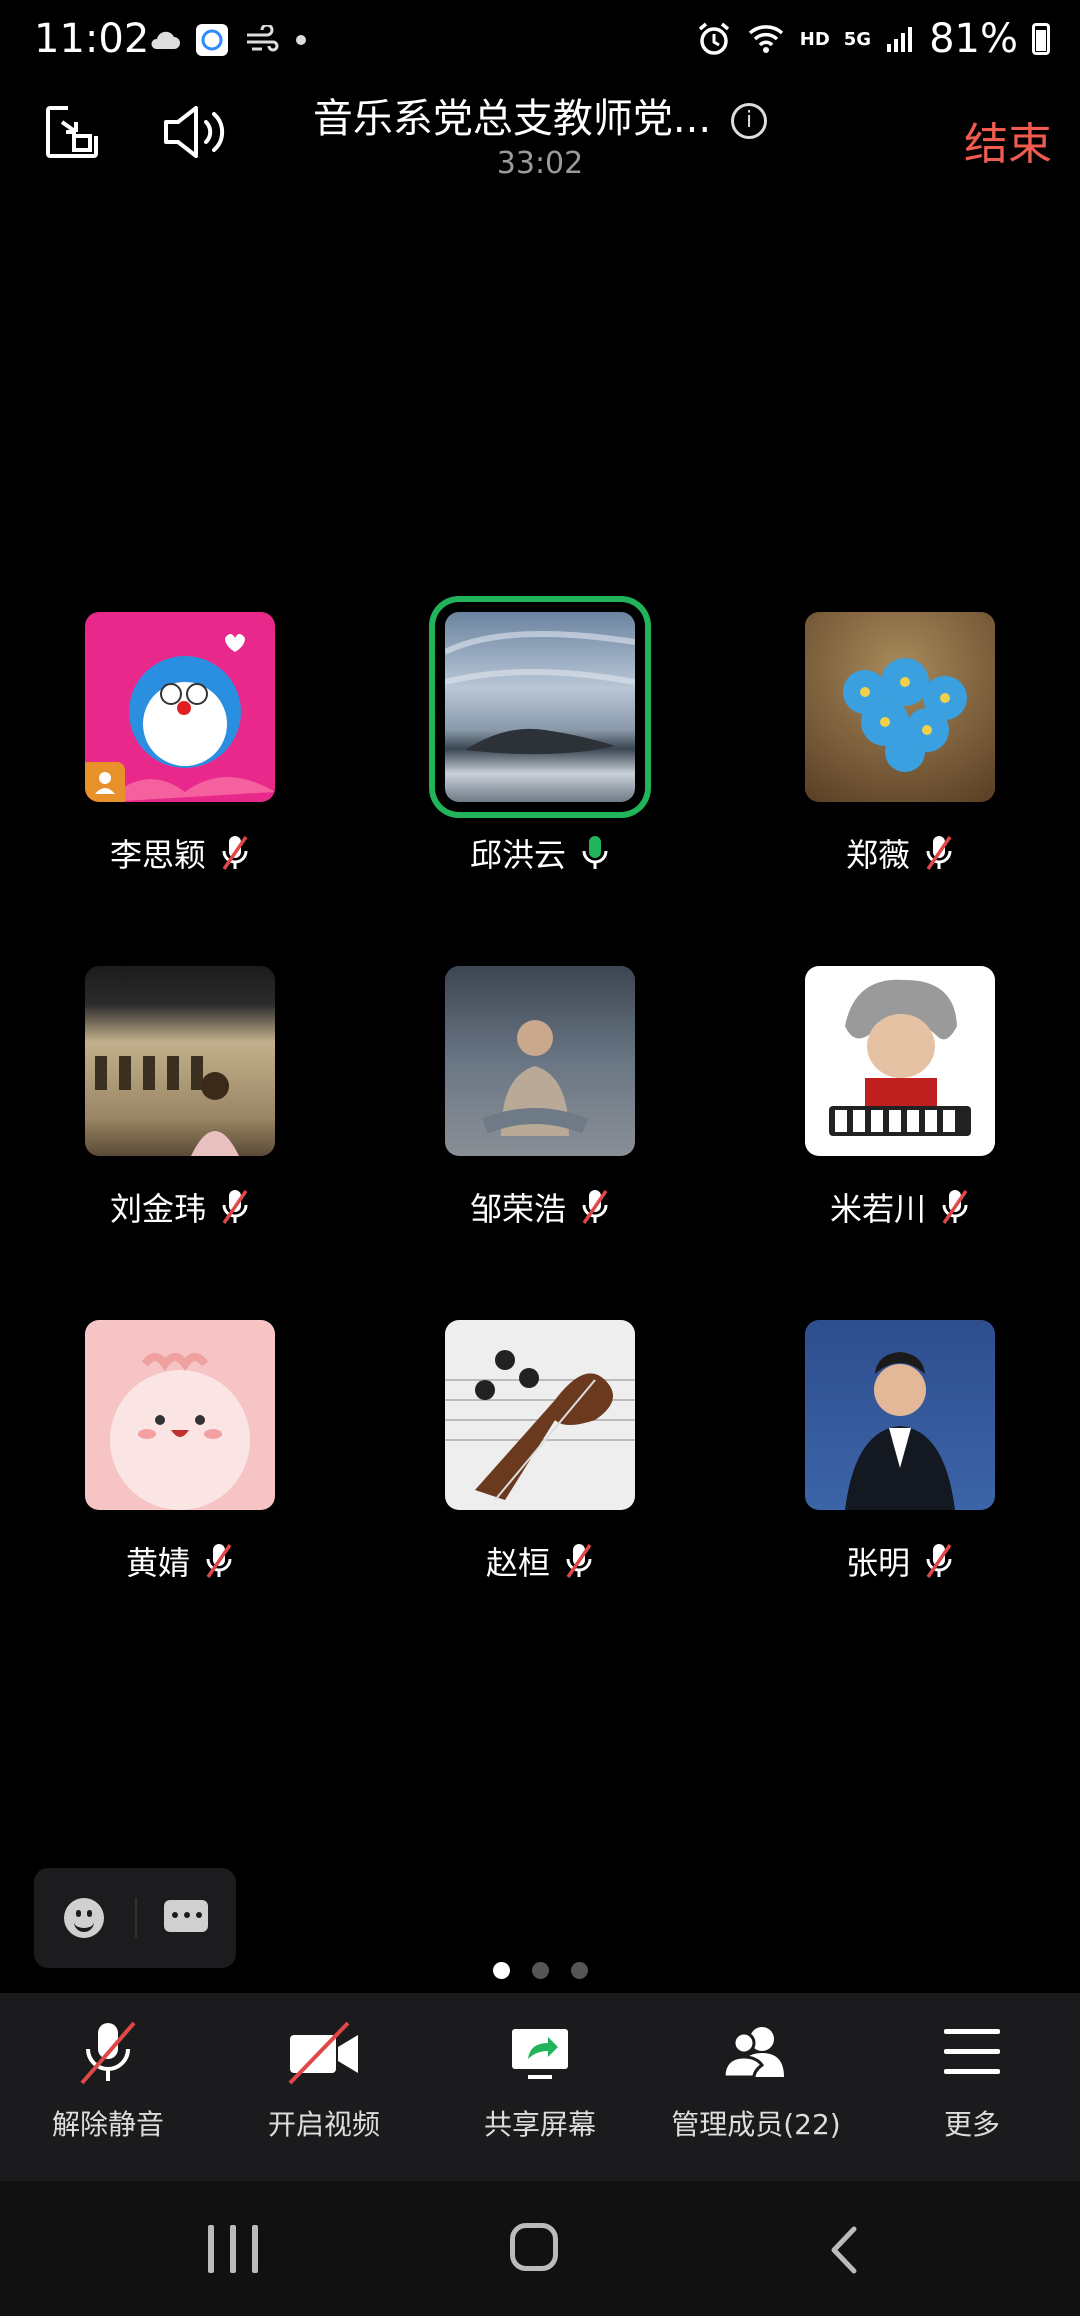  What do you see at coordinates (765, 39) in the screenshot?
I see `wifi-icon` at bounding box center [765, 39].